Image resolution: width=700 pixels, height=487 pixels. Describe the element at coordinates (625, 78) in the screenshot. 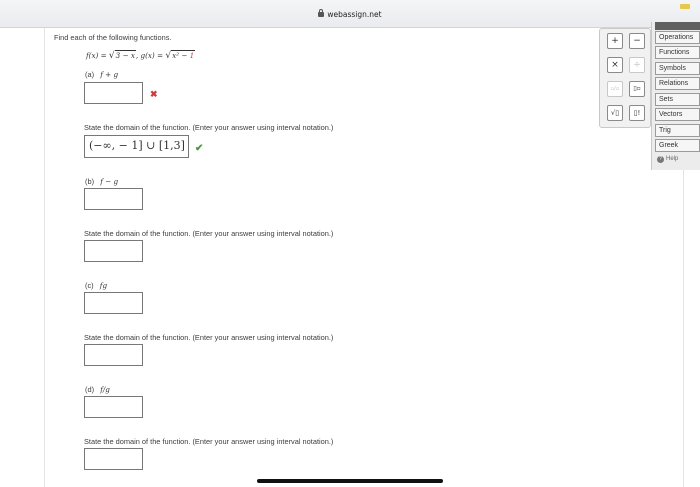

I see `math-palette: + − × ÷ ▫/▫ ▯▫ √▯ ▯!` at that location.